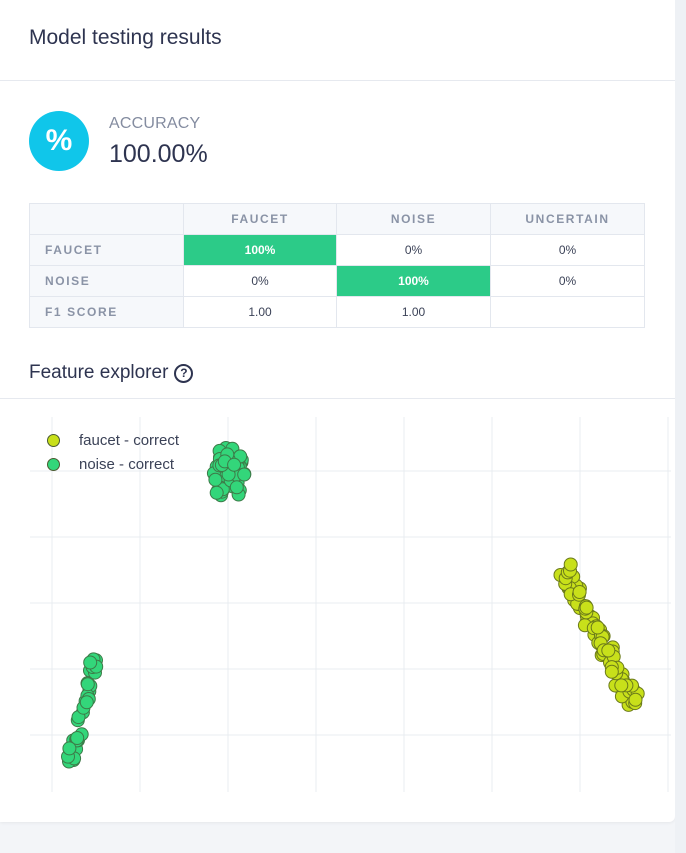 This screenshot has height=853, width=686. What do you see at coordinates (106, 281) in the screenshot?
I see `matrix-row-header: NOISE` at bounding box center [106, 281].